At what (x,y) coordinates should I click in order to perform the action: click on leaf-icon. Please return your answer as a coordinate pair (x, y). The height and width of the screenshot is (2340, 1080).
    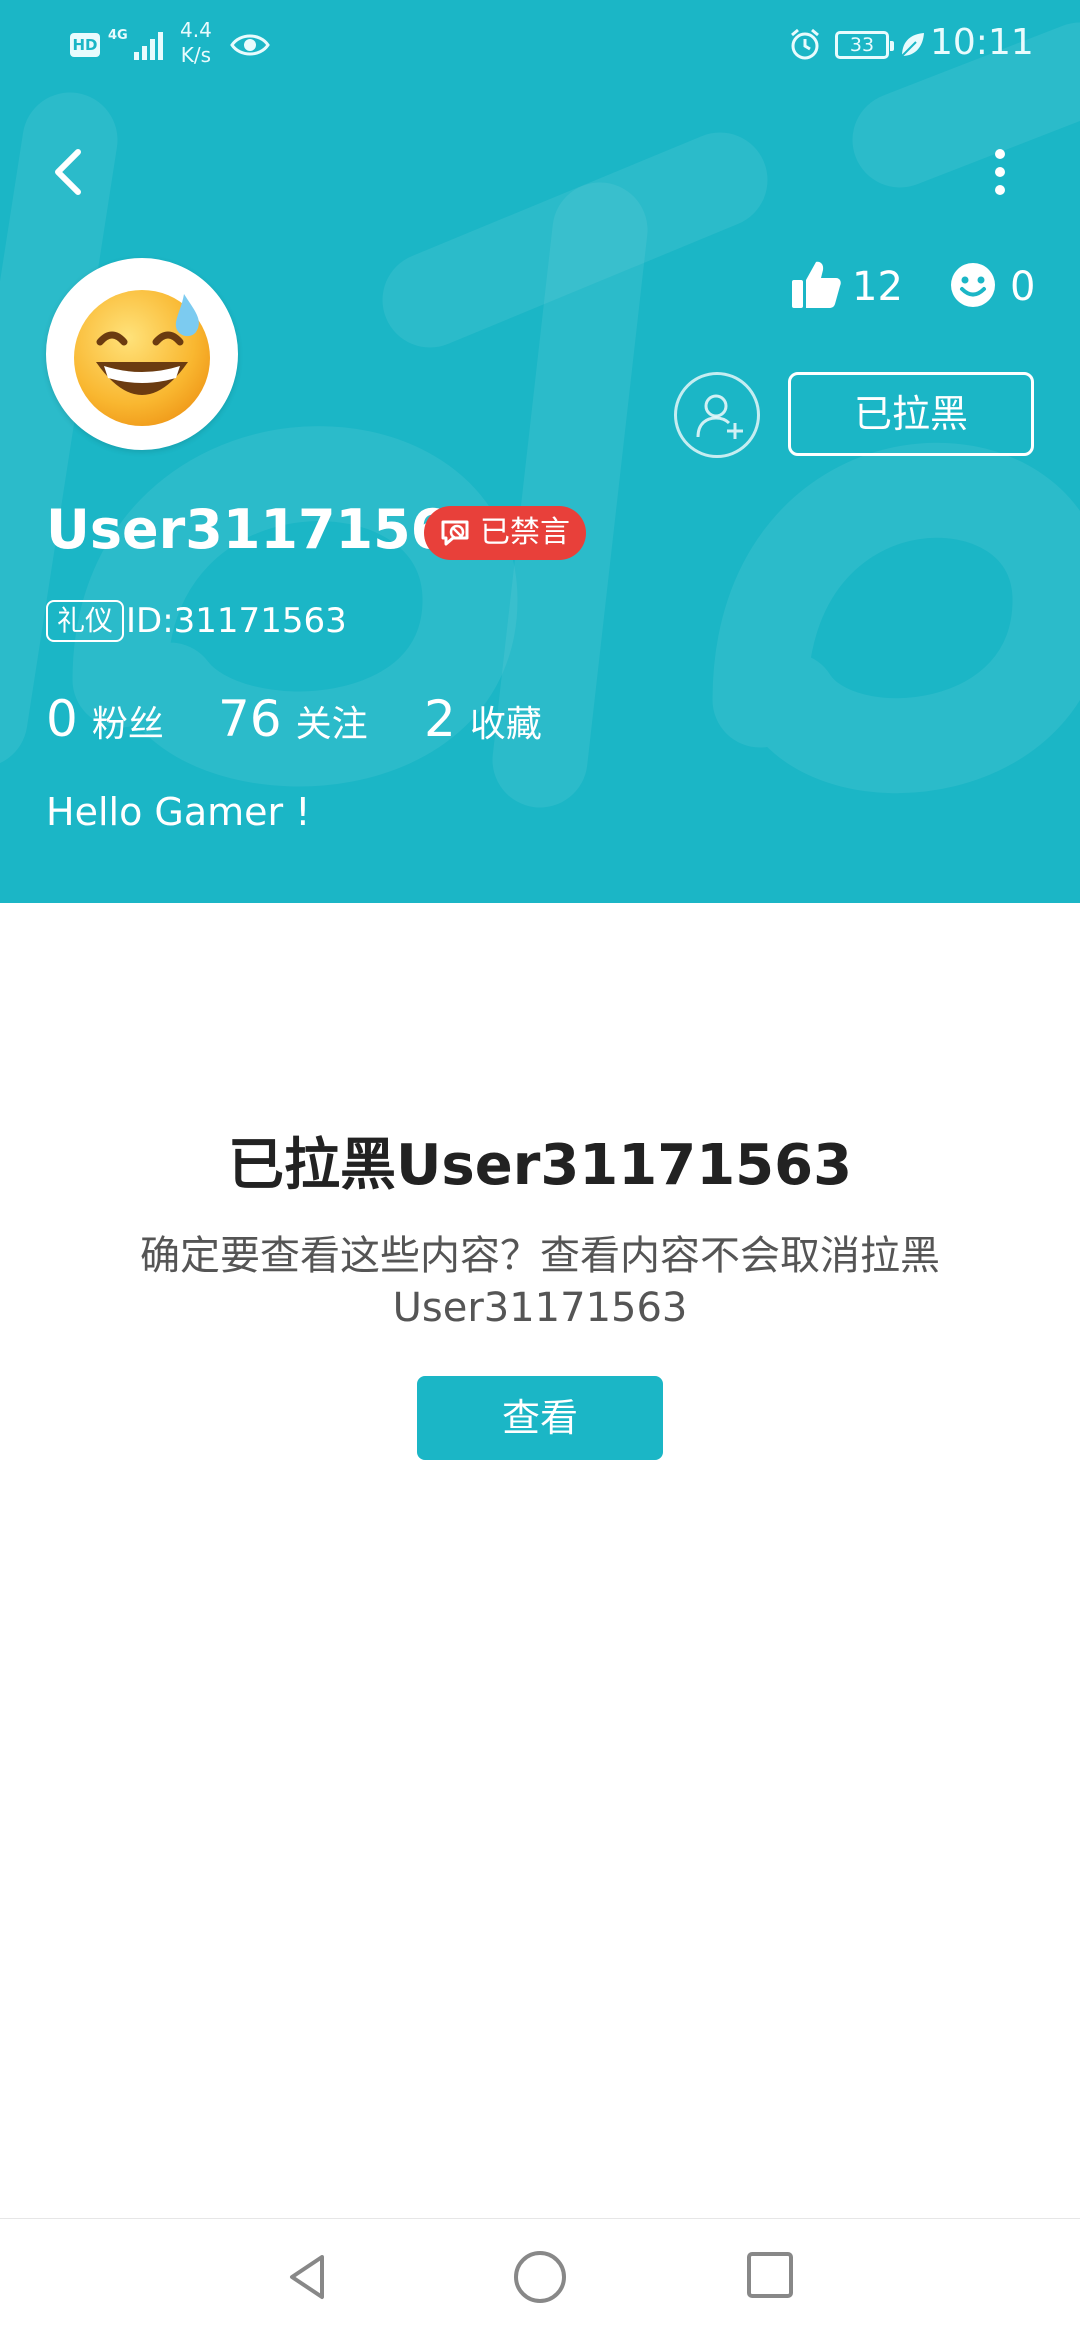
    Looking at the image, I should click on (912, 45).